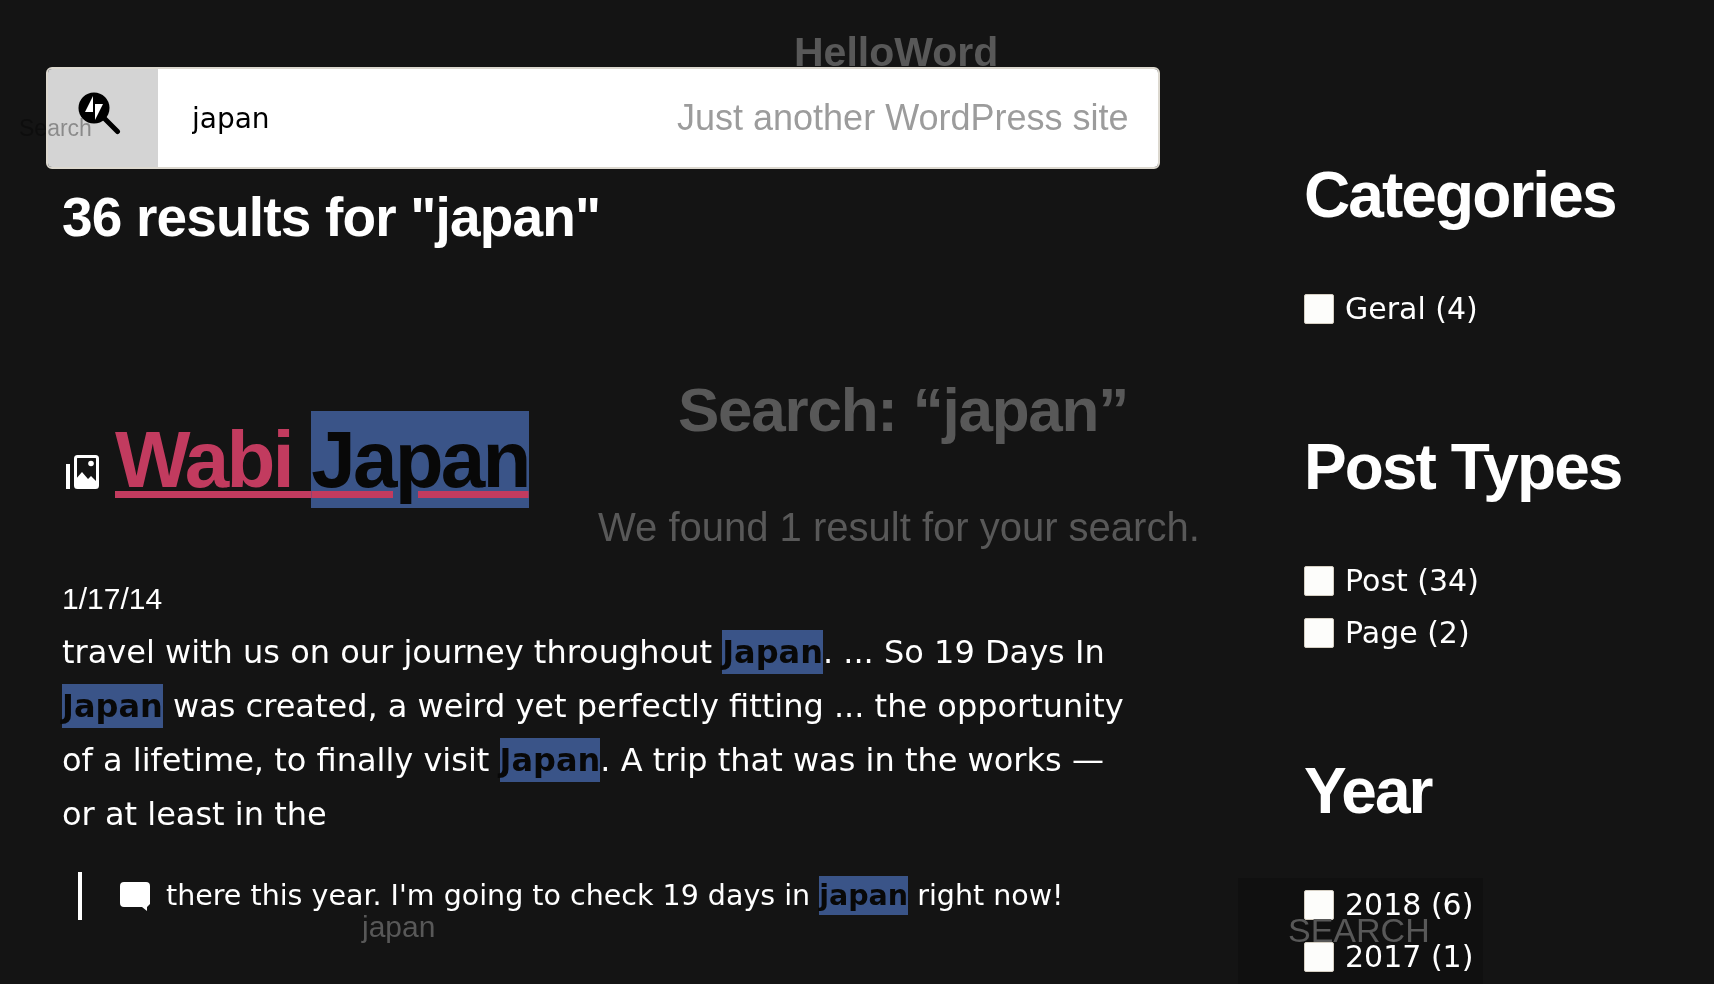 The image size is (1714, 984). What do you see at coordinates (1409, 905) in the screenshot?
I see `filter-option-label: 2018 (6)` at bounding box center [1409, 905].